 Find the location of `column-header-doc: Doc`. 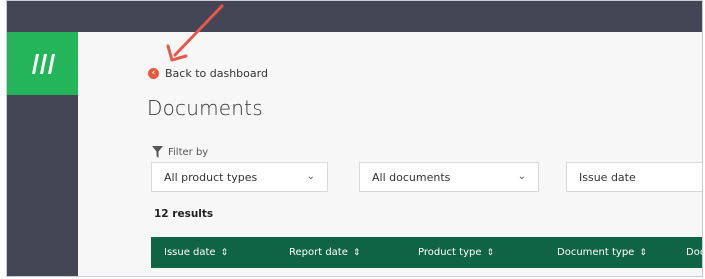

column-header-doc: Doc is located at coordinates (694, 252).